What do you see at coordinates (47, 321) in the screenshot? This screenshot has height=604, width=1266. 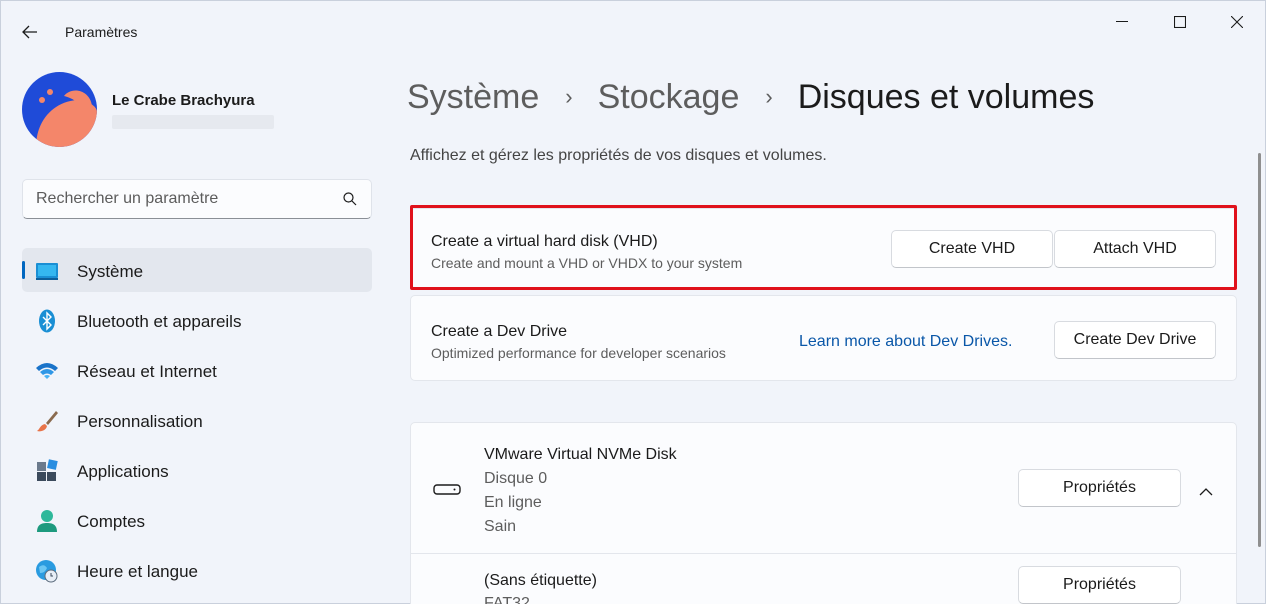 I see `bluetooth-icon` at bounding box center [47, 321].